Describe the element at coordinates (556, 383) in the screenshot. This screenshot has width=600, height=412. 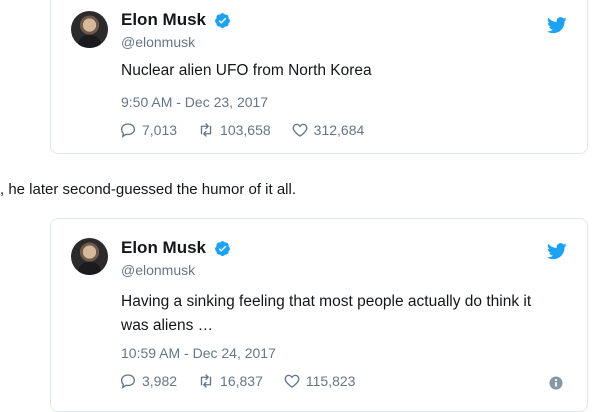
I see `info-icon` at that location.